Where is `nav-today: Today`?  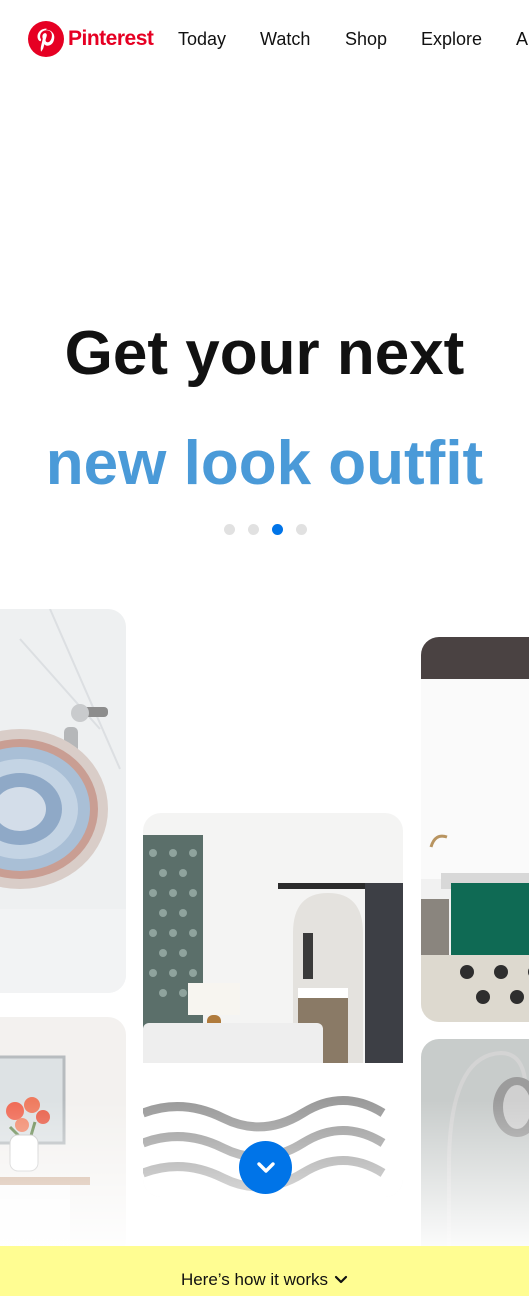
nav-today: Today is located at coordinates (202, 39).